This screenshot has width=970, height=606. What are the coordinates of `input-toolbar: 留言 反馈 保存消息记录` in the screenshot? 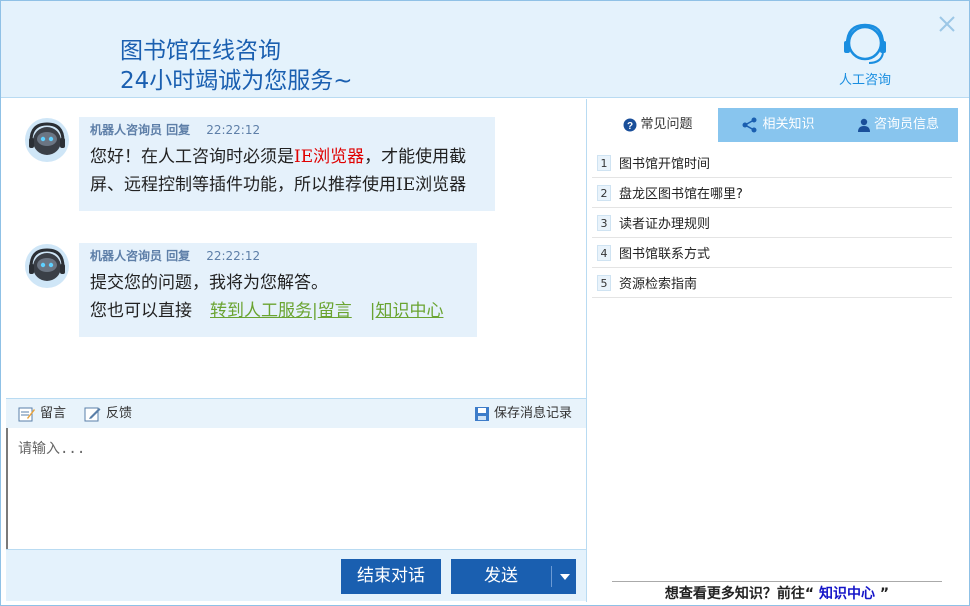 It's located at (296, 413).